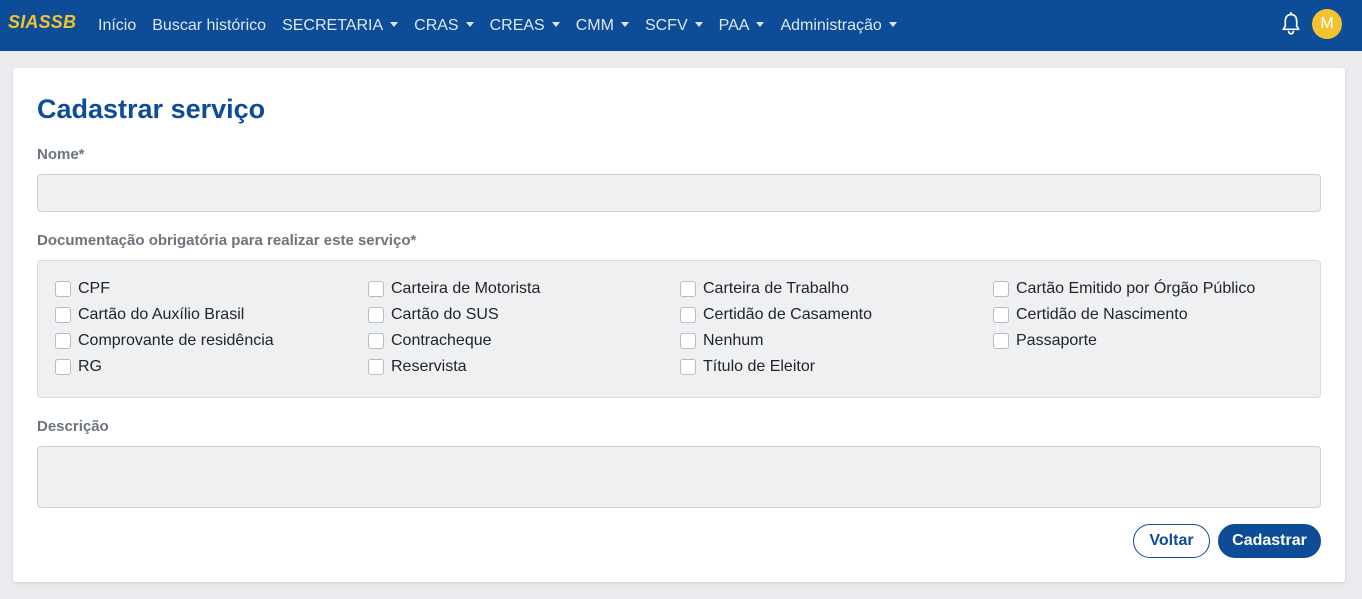  I want to click on checkbox-label: RG, so click(90, 366).